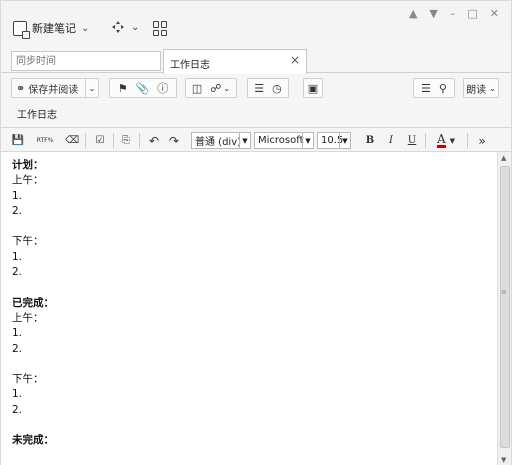 The image size is (512, 465). What do you see at coordinates (218, 142) in the screenshot?
I see `paragraph-style-value: 普通 (div)` at bounding box center [218, 142].